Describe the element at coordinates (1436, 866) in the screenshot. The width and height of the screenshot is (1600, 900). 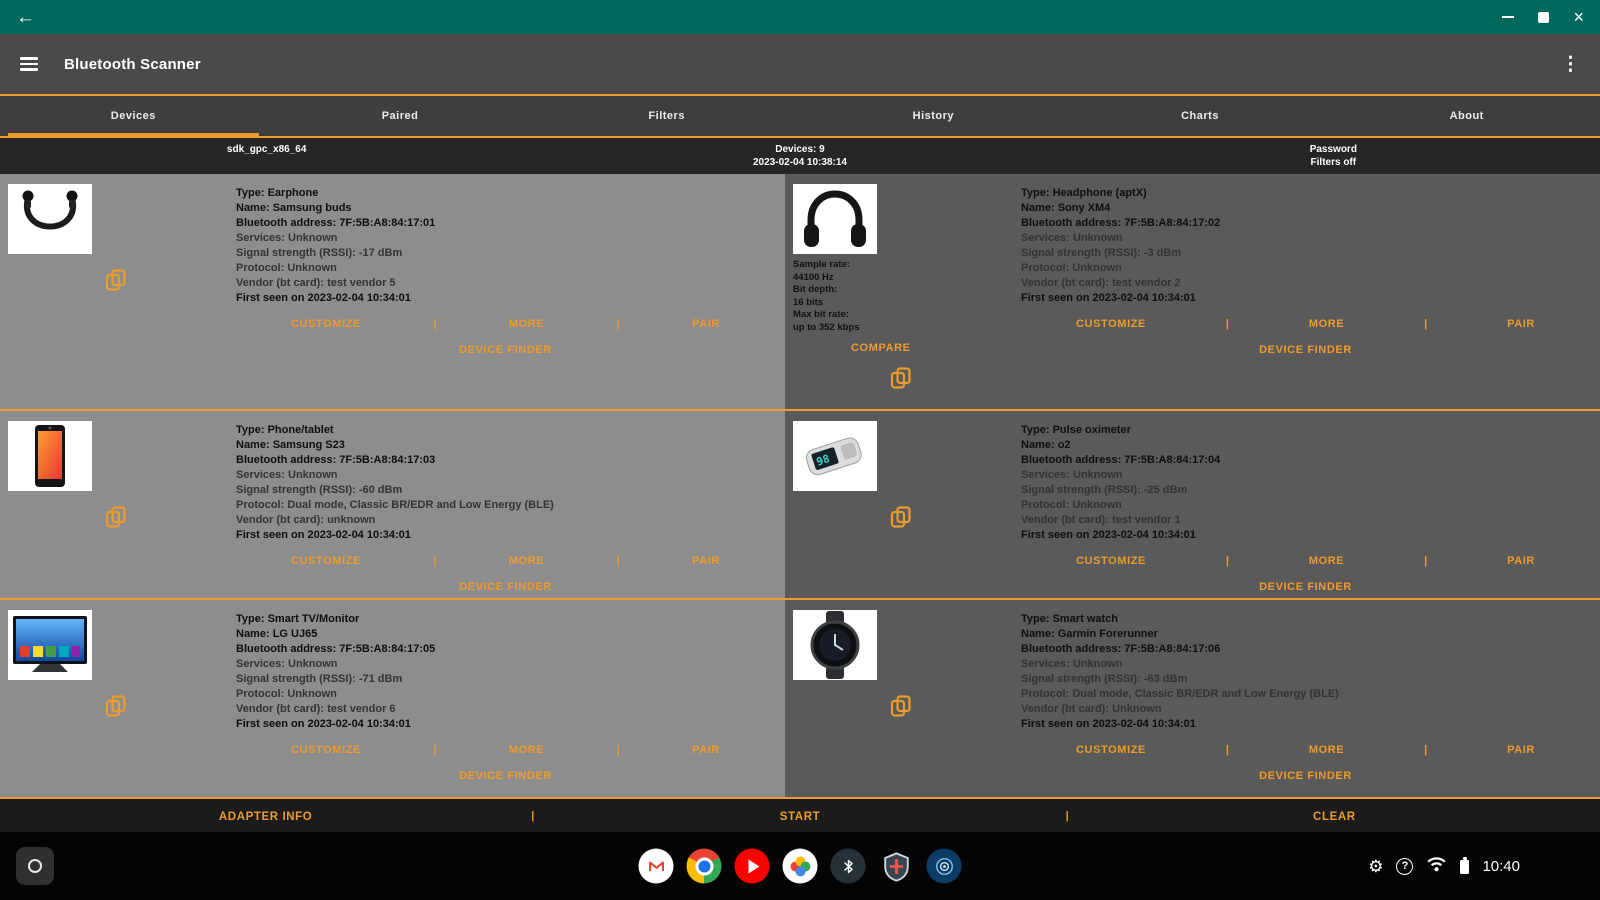
I see `wifi-icon` at that location.